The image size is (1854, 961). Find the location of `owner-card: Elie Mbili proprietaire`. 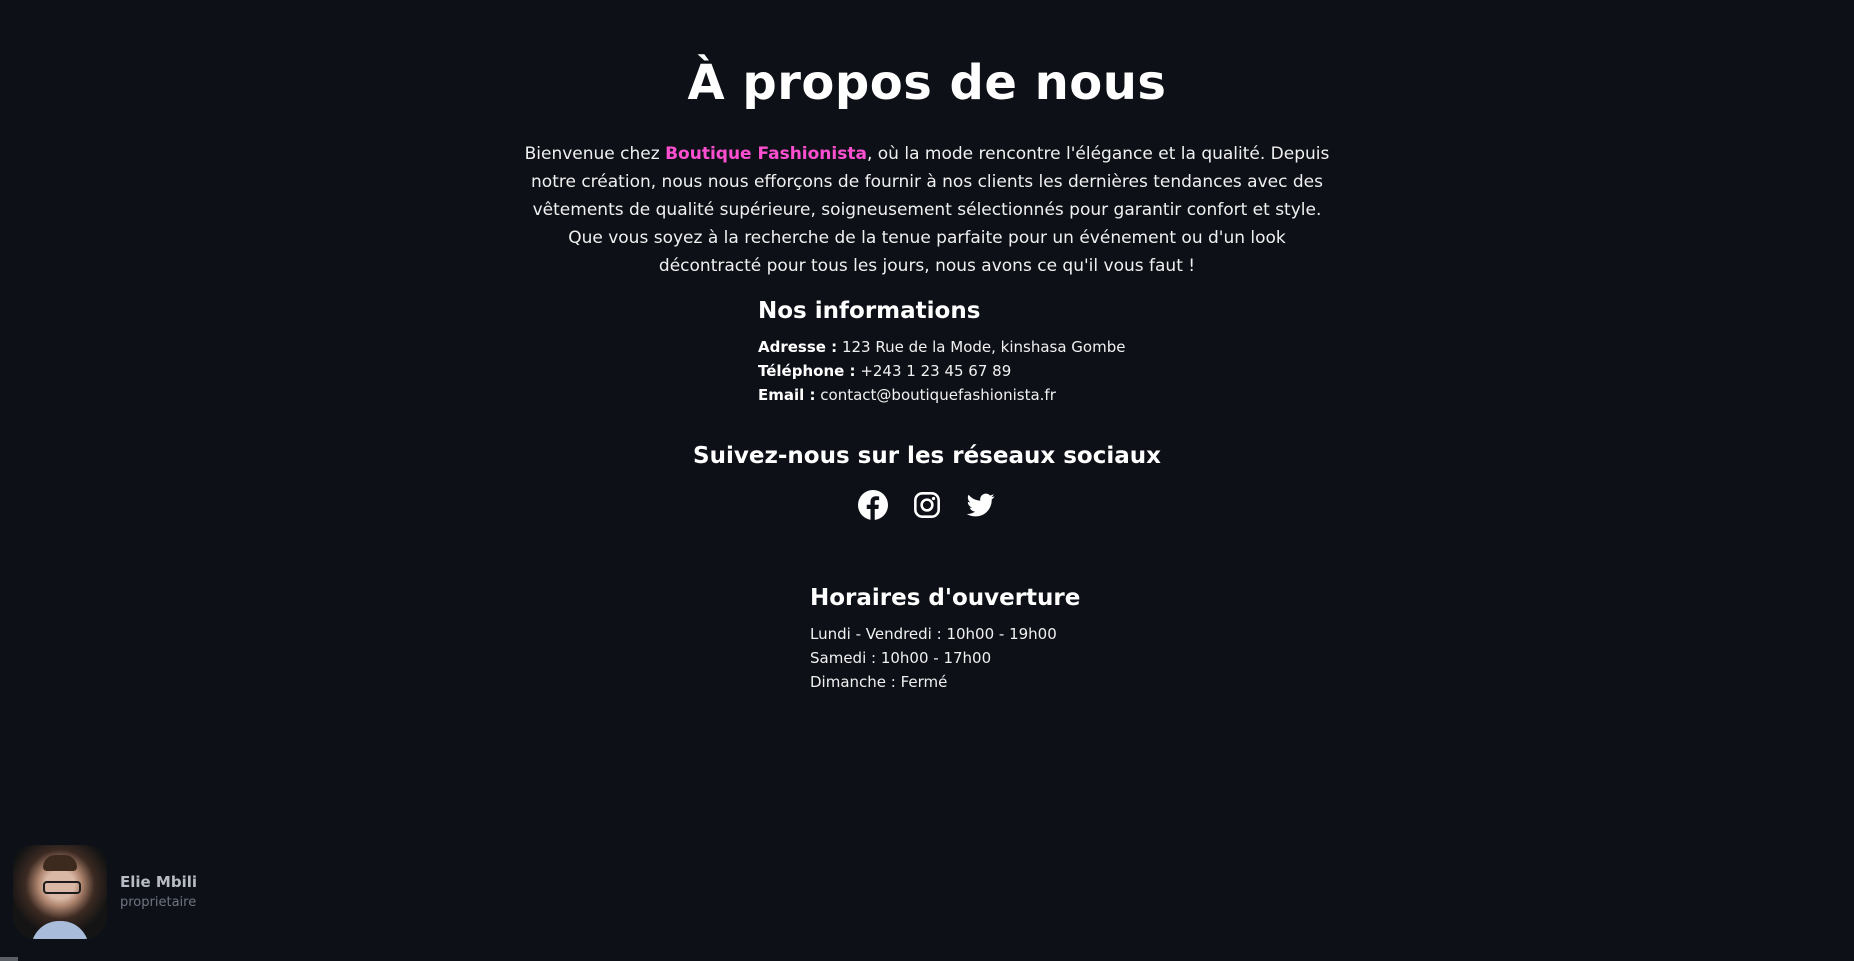

owner-card: Elie Mbili proprietaire is located at coordinates (105, 892).